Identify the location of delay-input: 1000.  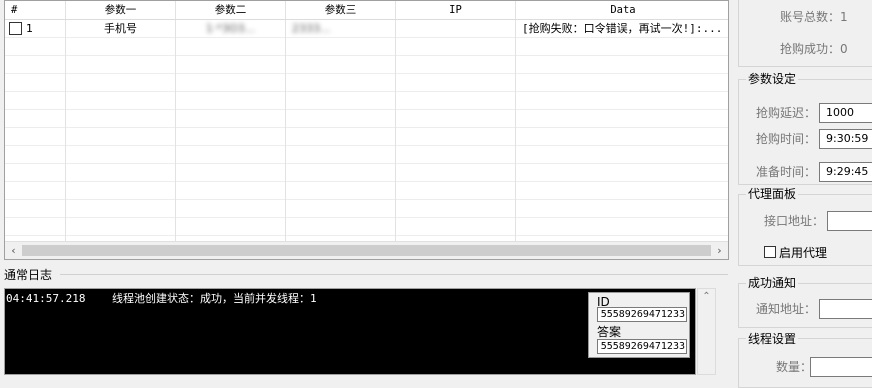
(845, 113).